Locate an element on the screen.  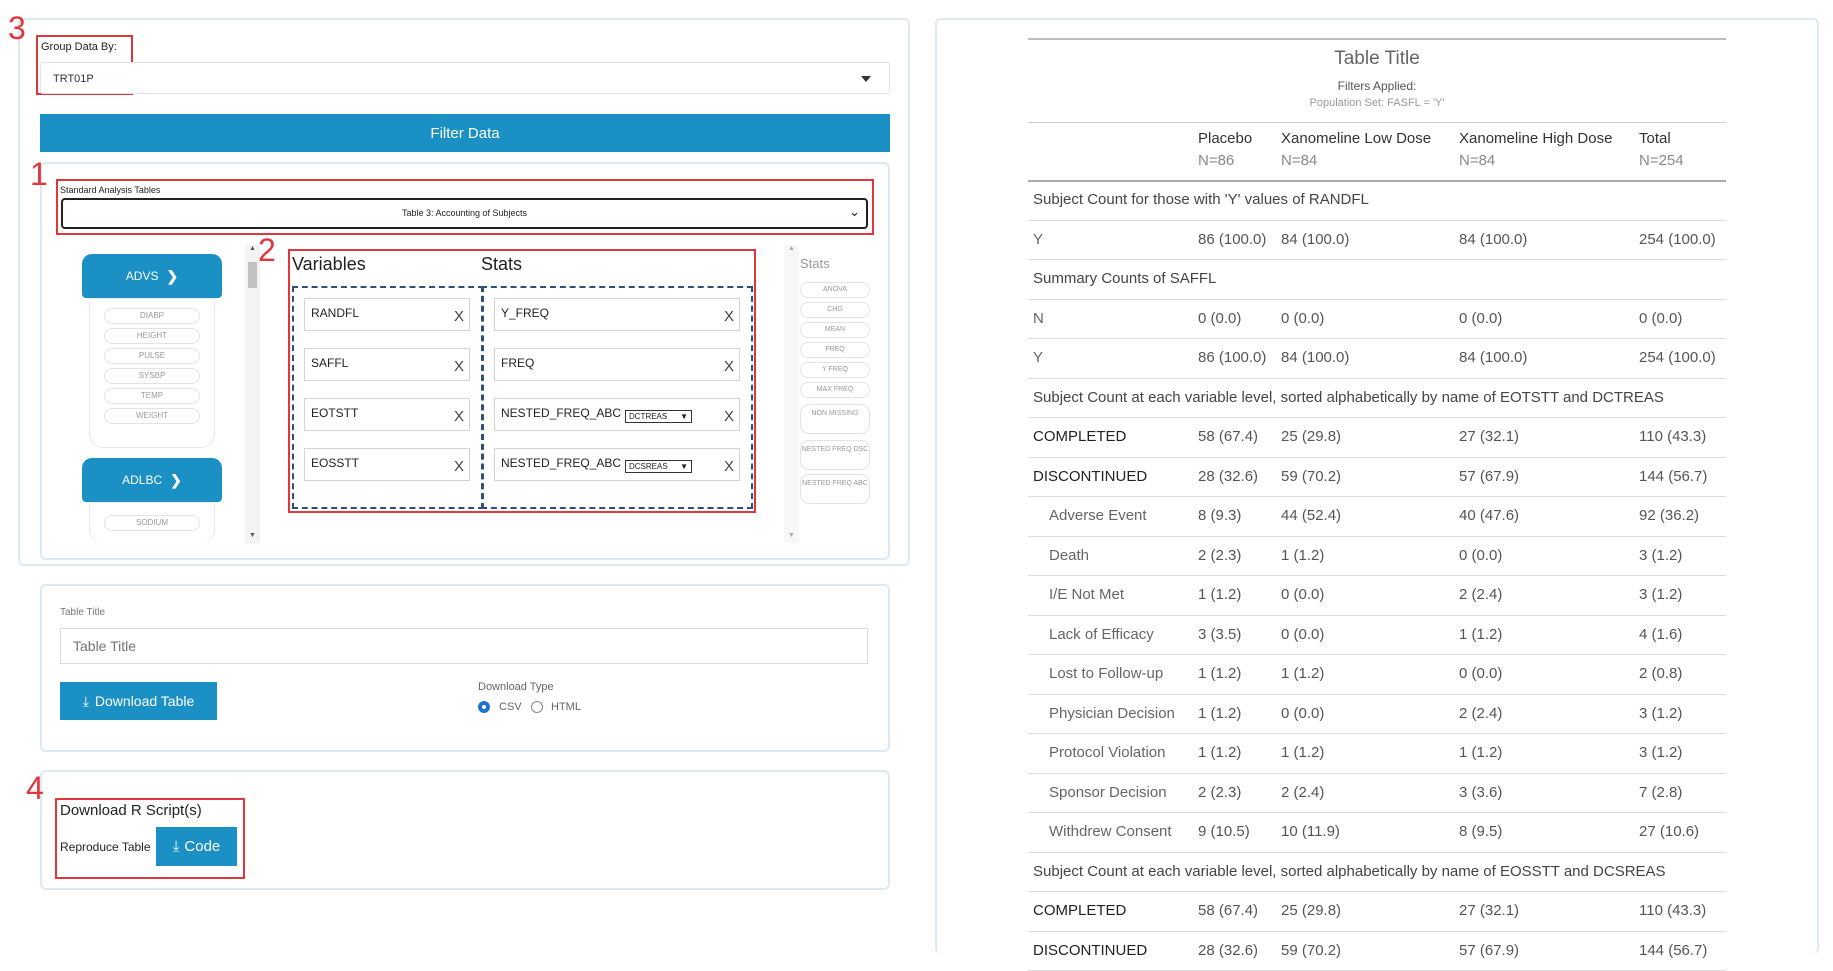
download-table-button: ⤓ Download Table is located at coordinates (138, 701).